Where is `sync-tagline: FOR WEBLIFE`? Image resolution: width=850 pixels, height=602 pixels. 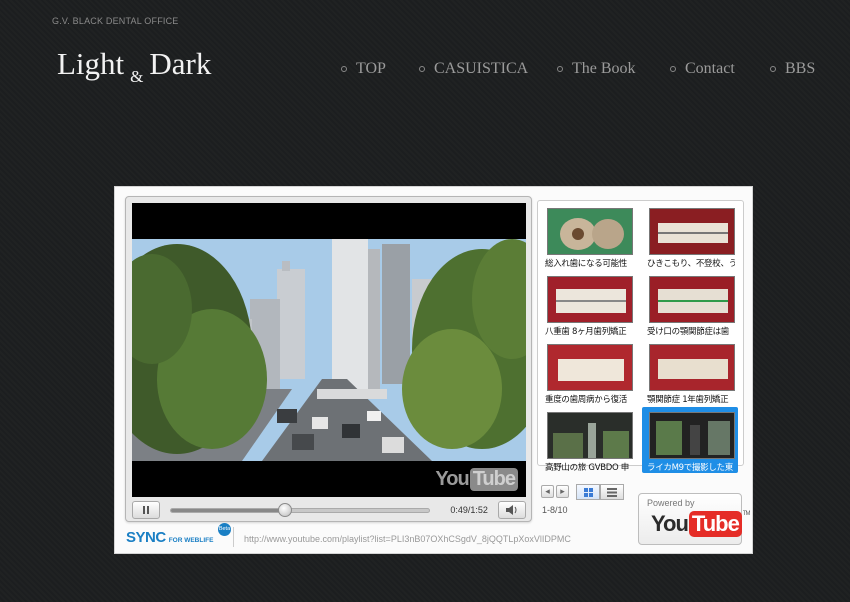
sync-tagline: FOR WEBLIFE is located at coordinates (191, 540).